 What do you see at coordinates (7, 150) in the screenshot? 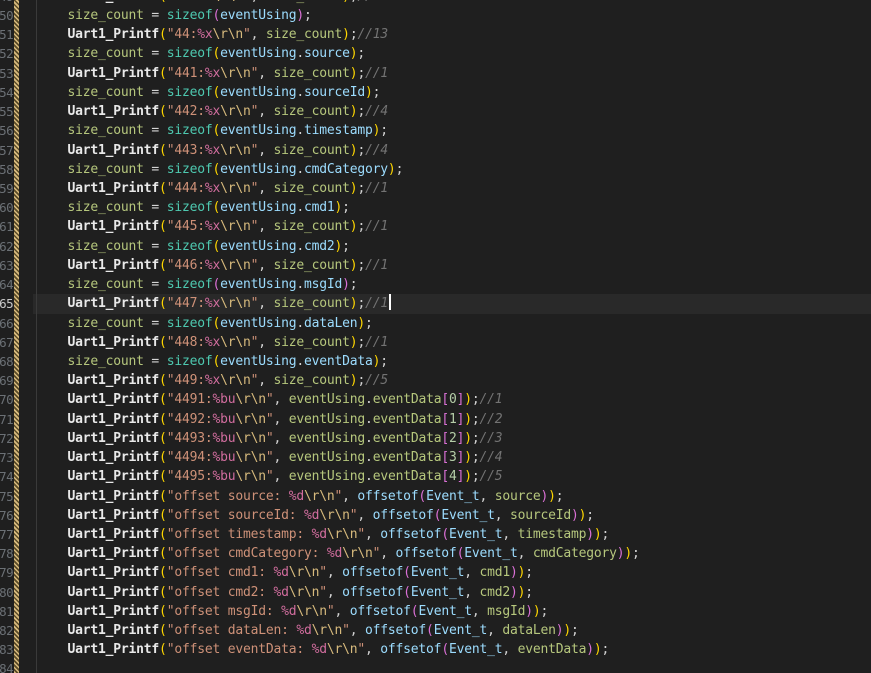
I see `line-number: 57` at bounding box center [7, 150].